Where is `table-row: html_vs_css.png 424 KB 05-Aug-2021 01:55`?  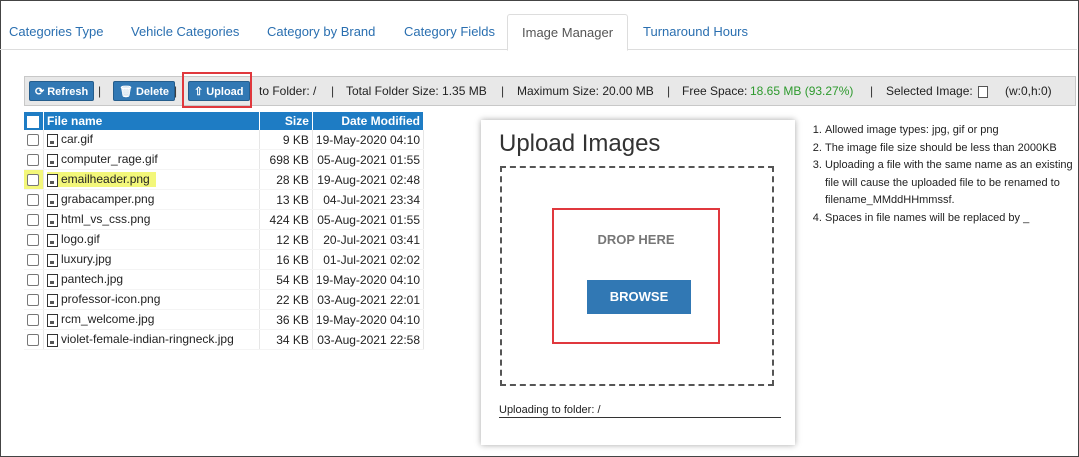
table-row: html_vs_css.png 424 KB 05-Aug-2021 01:55 is located at coordinates (224, 219).